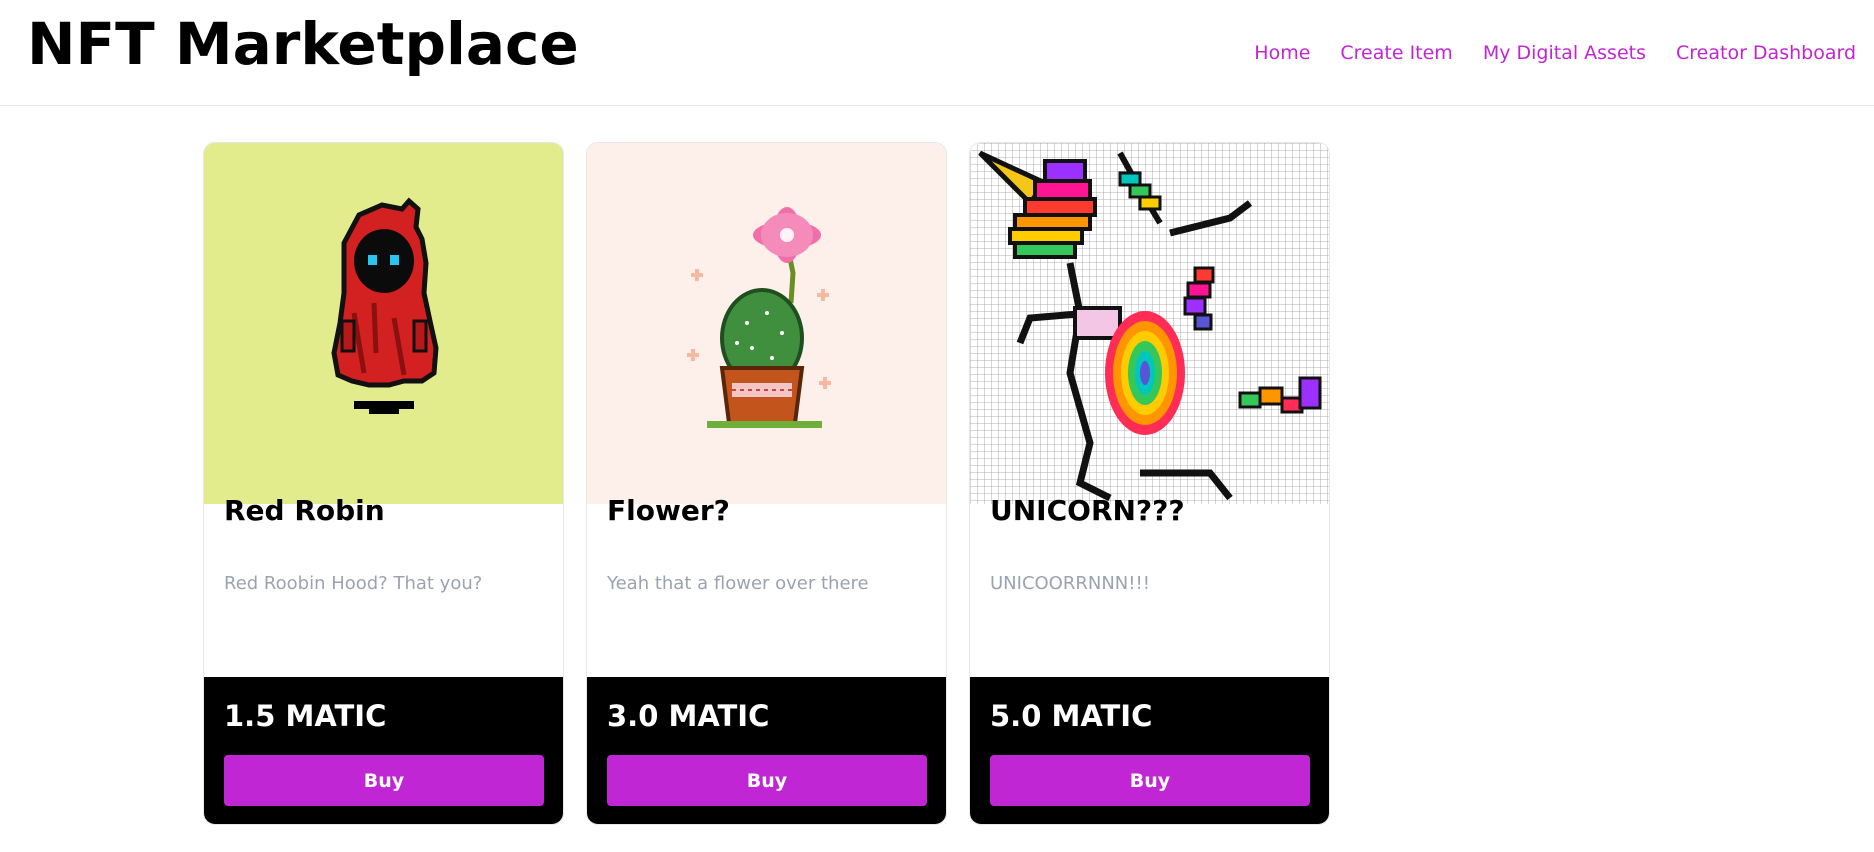 This screenshot has height=852, width=1874. What do you see at coordinates (668, 510) in the screenshot?
I see `nft-title: Flower?` at bounding box center [668, 510].